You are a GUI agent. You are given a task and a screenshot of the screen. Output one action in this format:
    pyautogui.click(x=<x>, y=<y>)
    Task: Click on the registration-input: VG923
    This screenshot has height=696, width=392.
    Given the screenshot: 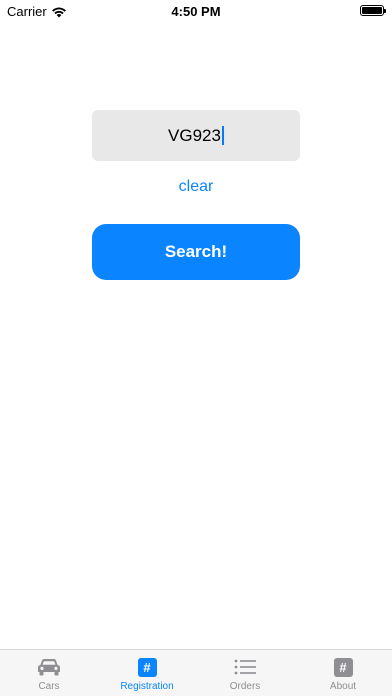 What is the action you would take?
    pyautogui.click(x=196, y=135)
    